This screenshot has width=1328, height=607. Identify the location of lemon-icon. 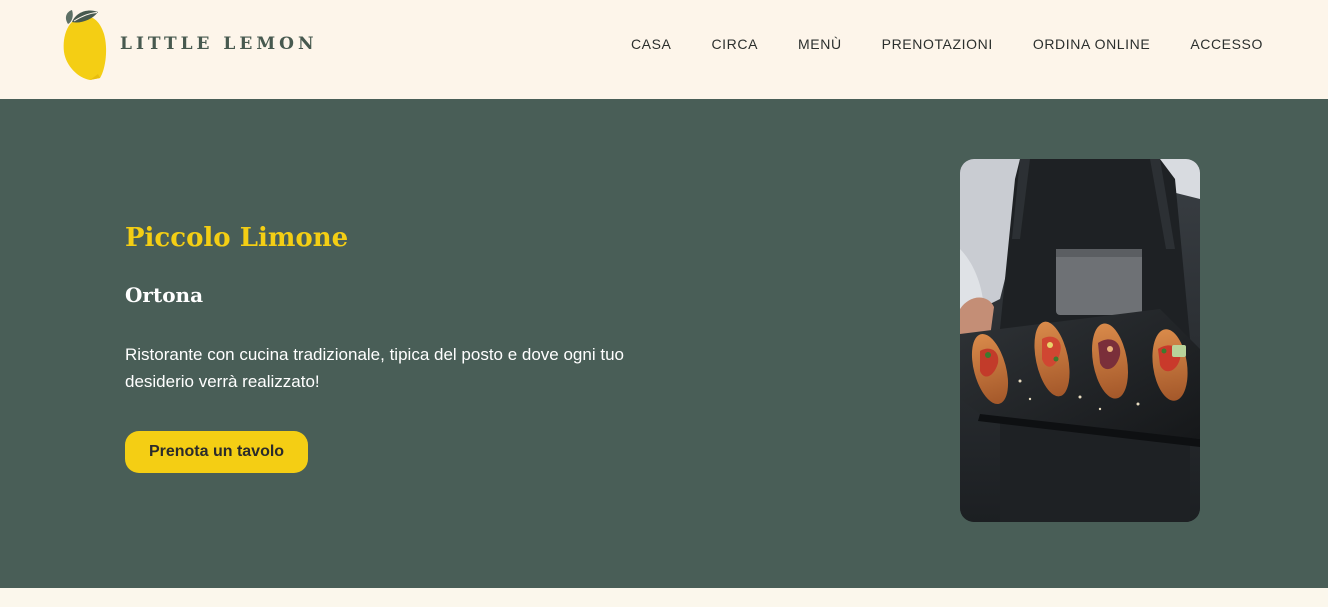
(85, 45).